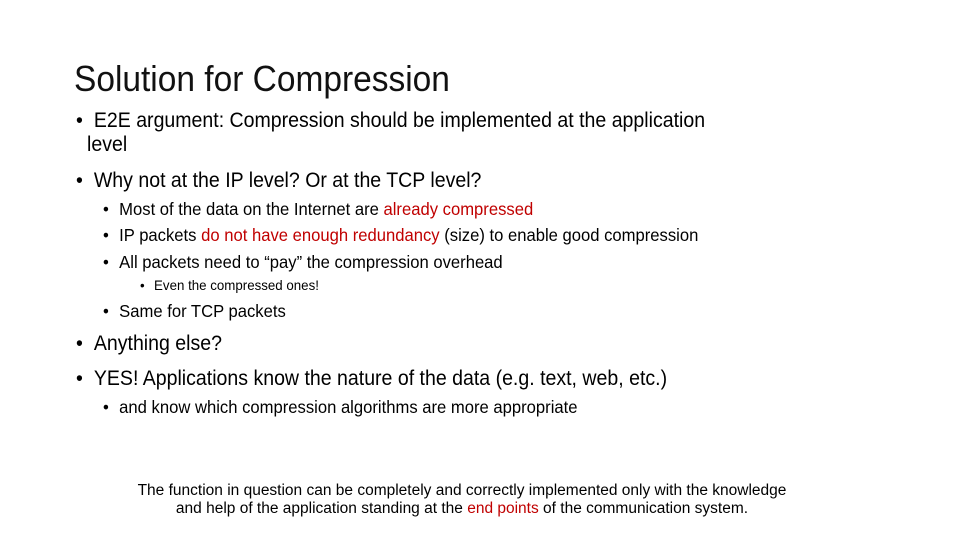 The image size is (960, 540). What do you see at coordinates (251, 209) in the screenshot?
I see `bullet-text: Most of the data on the Internet are` at bounding box center [251, 209].